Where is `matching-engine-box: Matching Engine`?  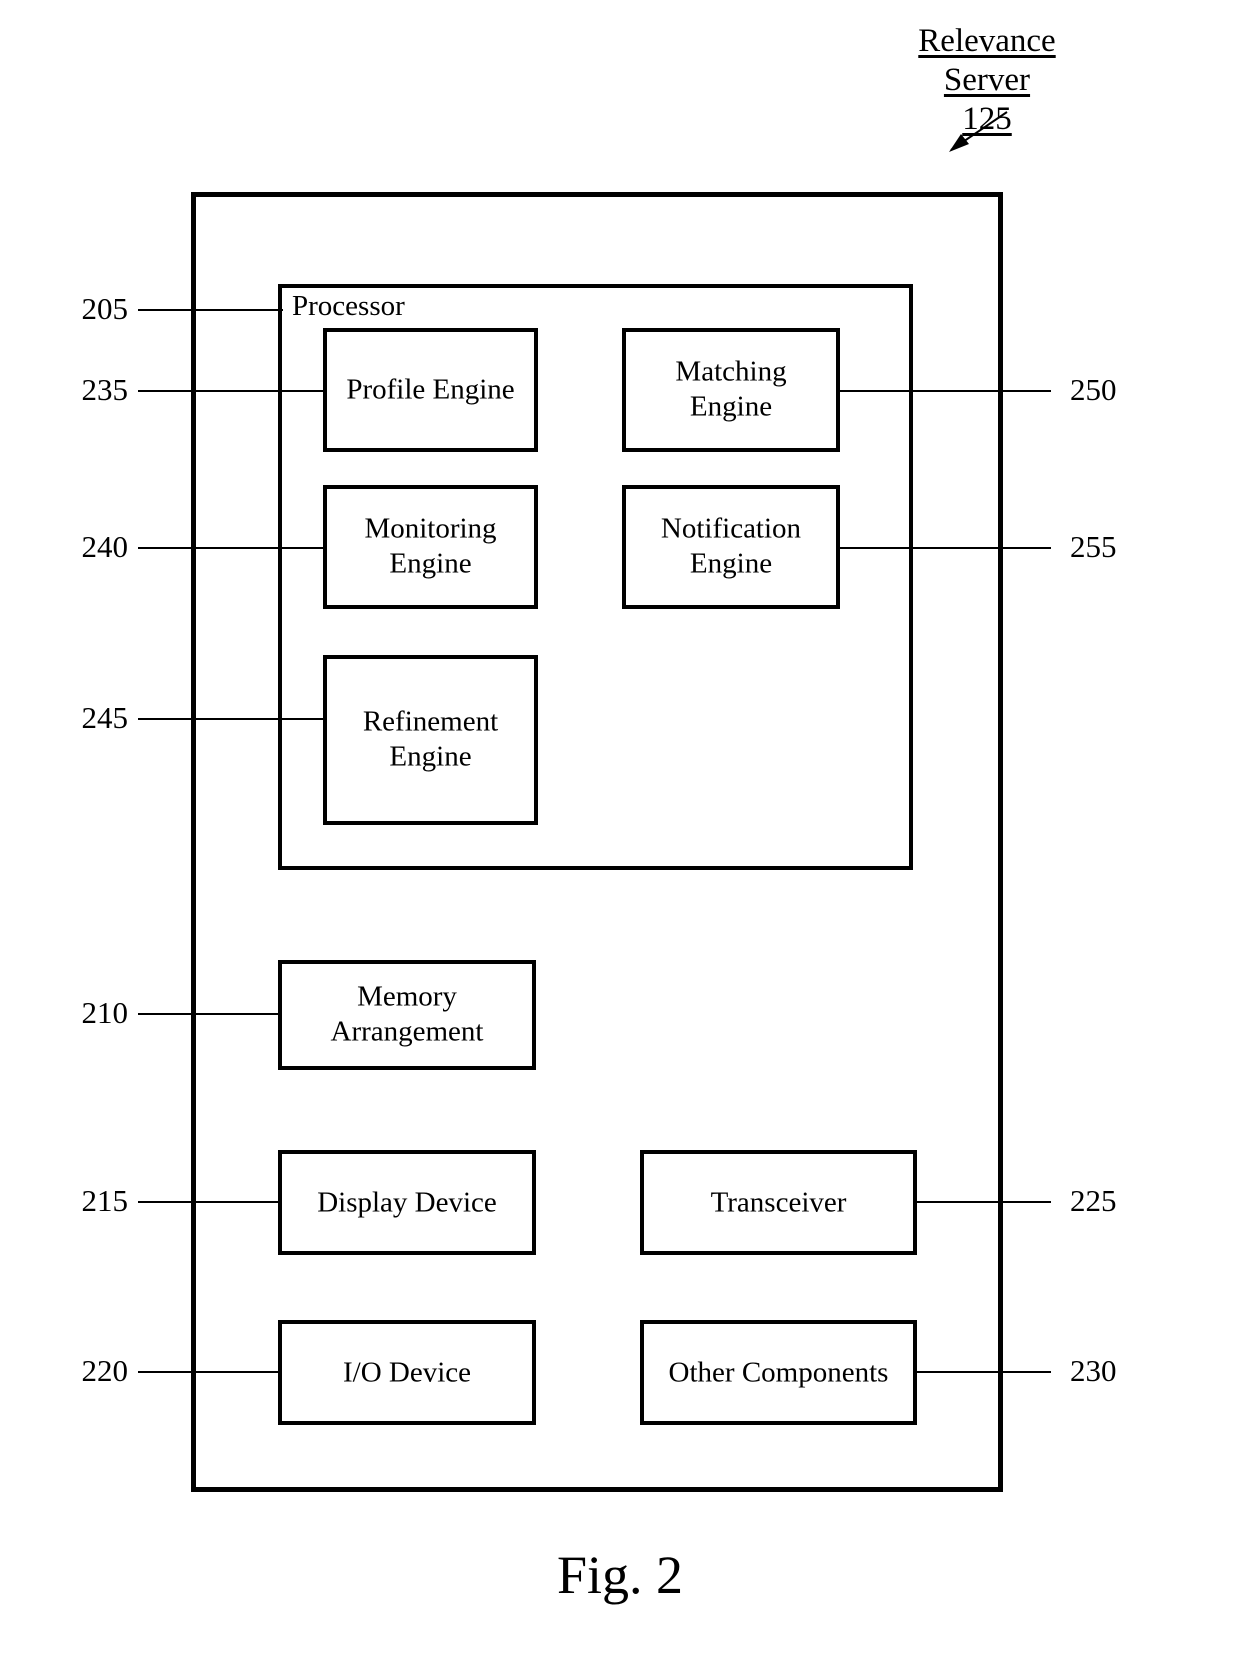
matching-engine-box: Matching Engine is located at coordinates (731, 390).